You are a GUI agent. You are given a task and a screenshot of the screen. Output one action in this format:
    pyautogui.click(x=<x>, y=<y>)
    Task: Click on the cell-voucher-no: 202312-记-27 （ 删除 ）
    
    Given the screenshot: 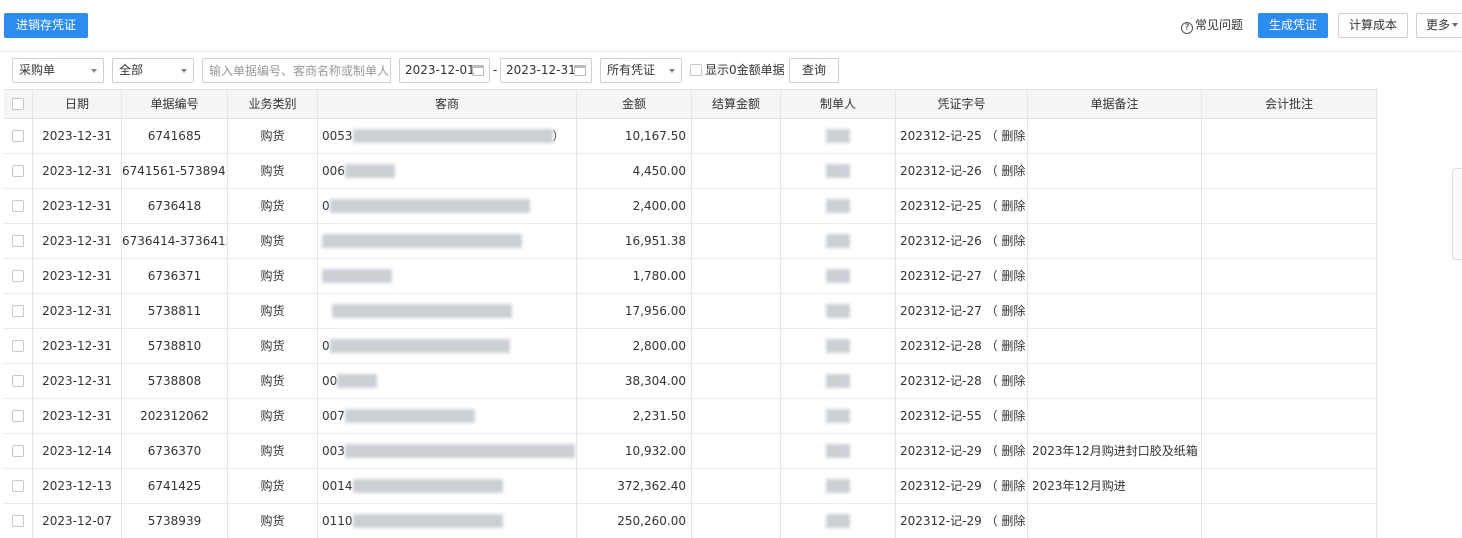 What is the action you would take?
    pyautogui.click(x=962, y=311)
    